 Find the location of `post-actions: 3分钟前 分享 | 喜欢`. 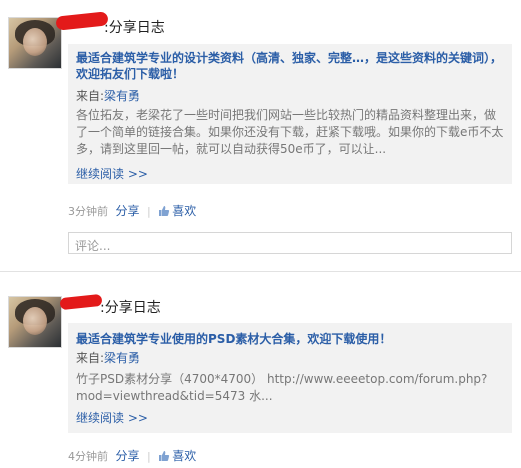

post-actions: 3分钟前 分享 | 喜欢 is located at coordinates (132, 210).